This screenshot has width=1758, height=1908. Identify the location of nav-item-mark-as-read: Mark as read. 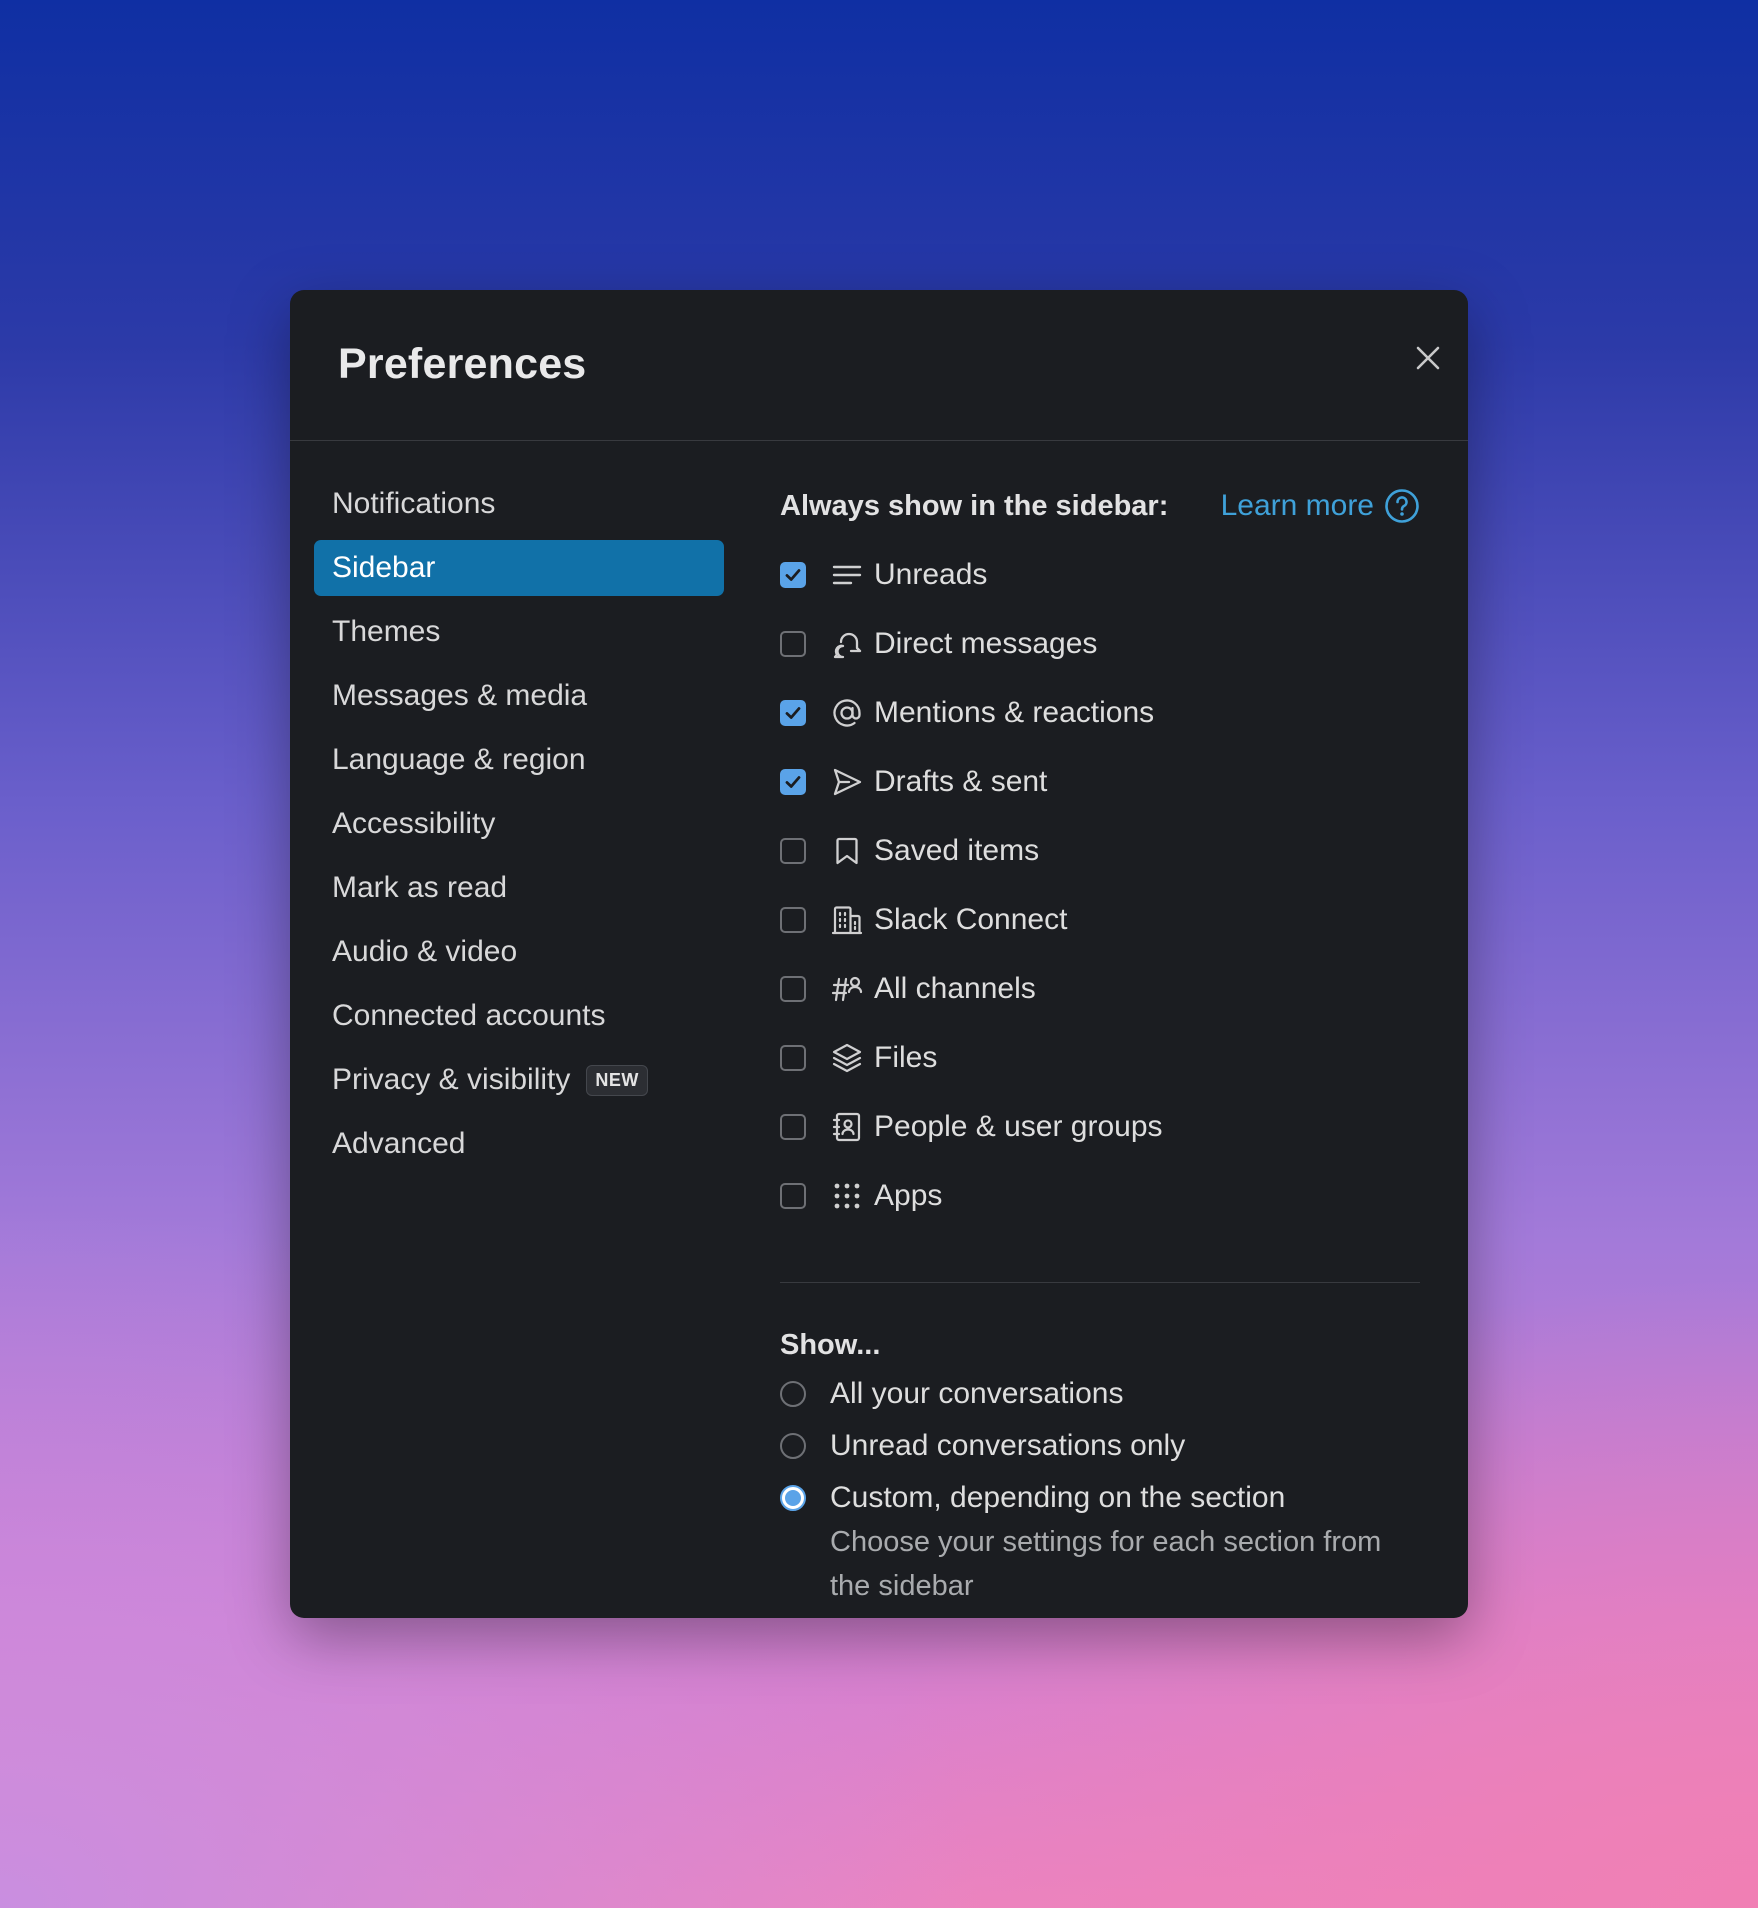
(519, 888).